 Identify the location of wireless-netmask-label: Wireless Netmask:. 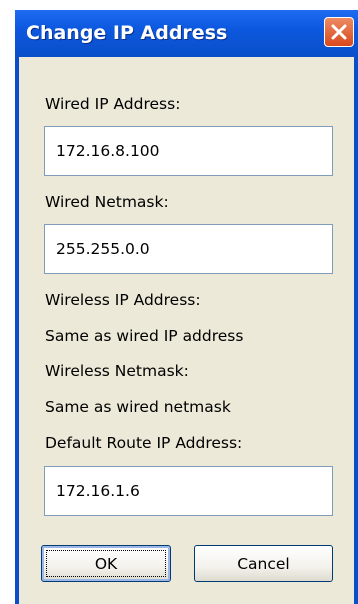
(117, 371).